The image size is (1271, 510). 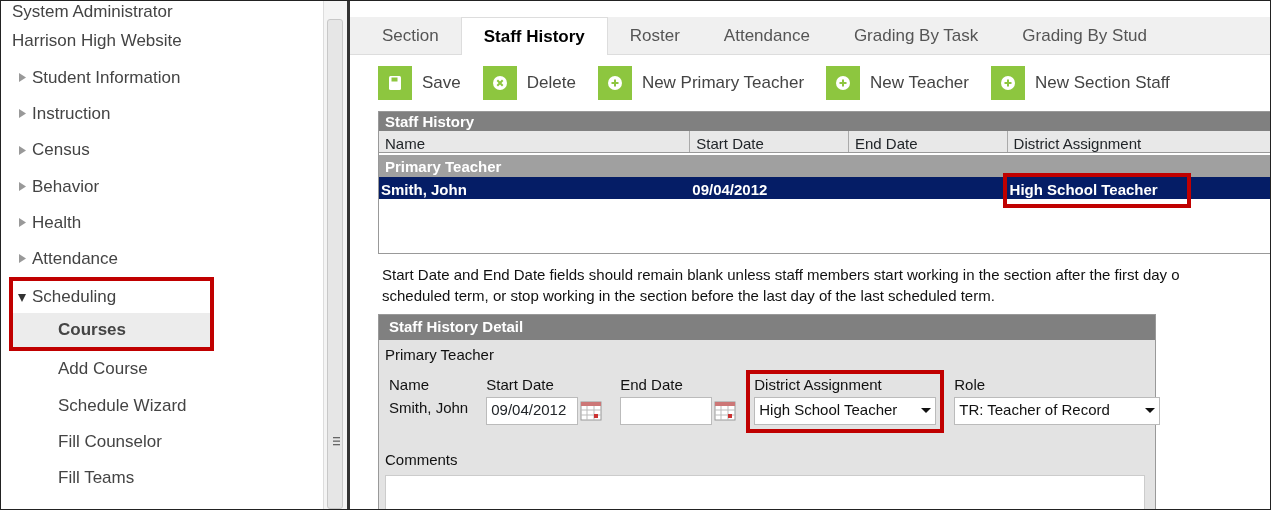 What do you see at coordinates (162, 222) in the screenshot?
I see `sidebar-folder: Health` at bounding box center [162, 222].